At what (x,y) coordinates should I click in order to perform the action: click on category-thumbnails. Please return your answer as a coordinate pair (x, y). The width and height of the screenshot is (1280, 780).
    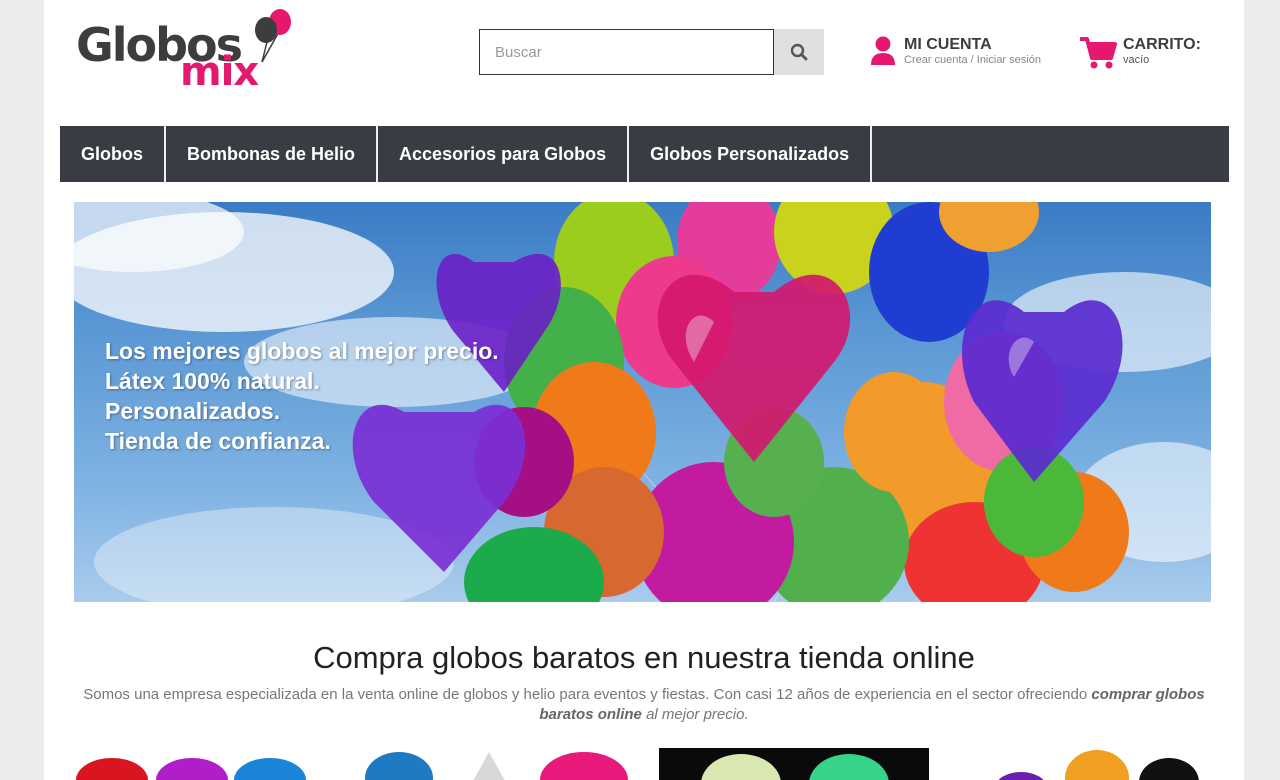
    Looking at the image, I should click on (649, 764).